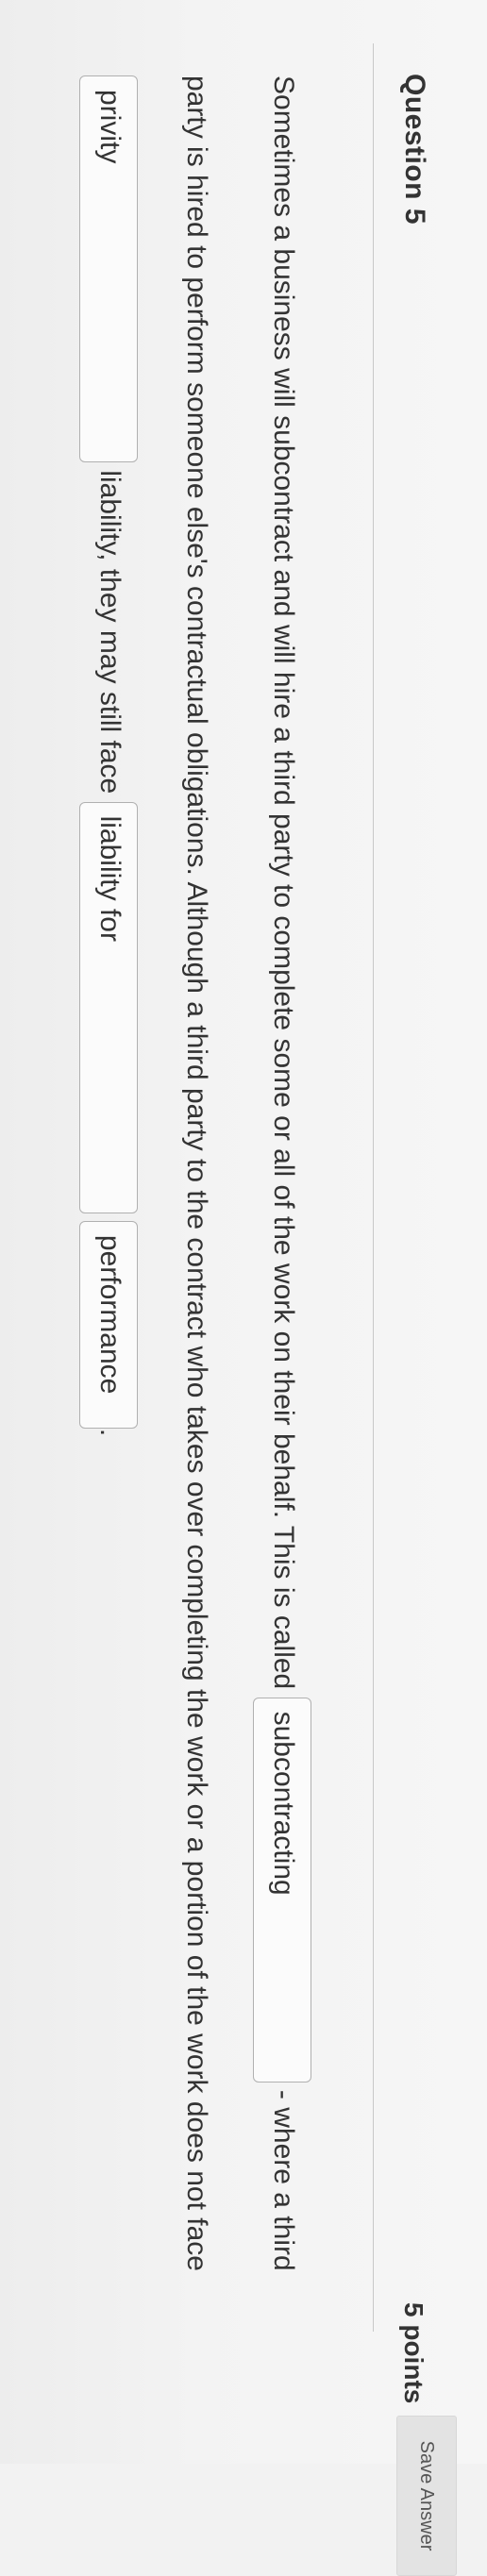 This screenshot has height=2576, width=487. I want to click on question-text-part-3: liability, they may still face, so click(110, 632).